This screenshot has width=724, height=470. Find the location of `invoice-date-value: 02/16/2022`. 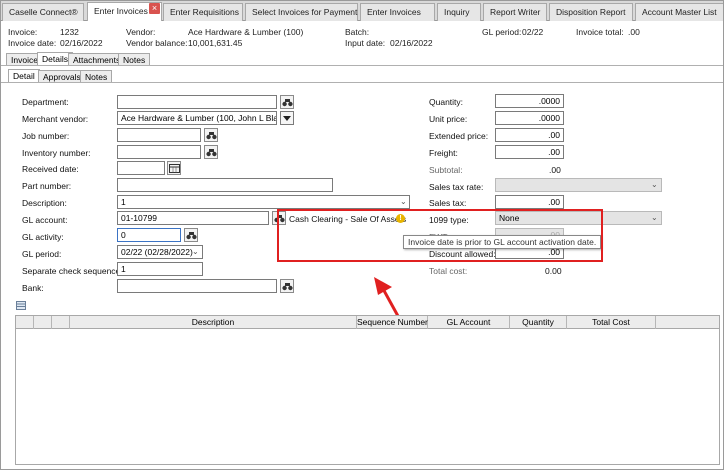

invoice-date-value: 02/16/2022 is located at coordinates (81, 43).